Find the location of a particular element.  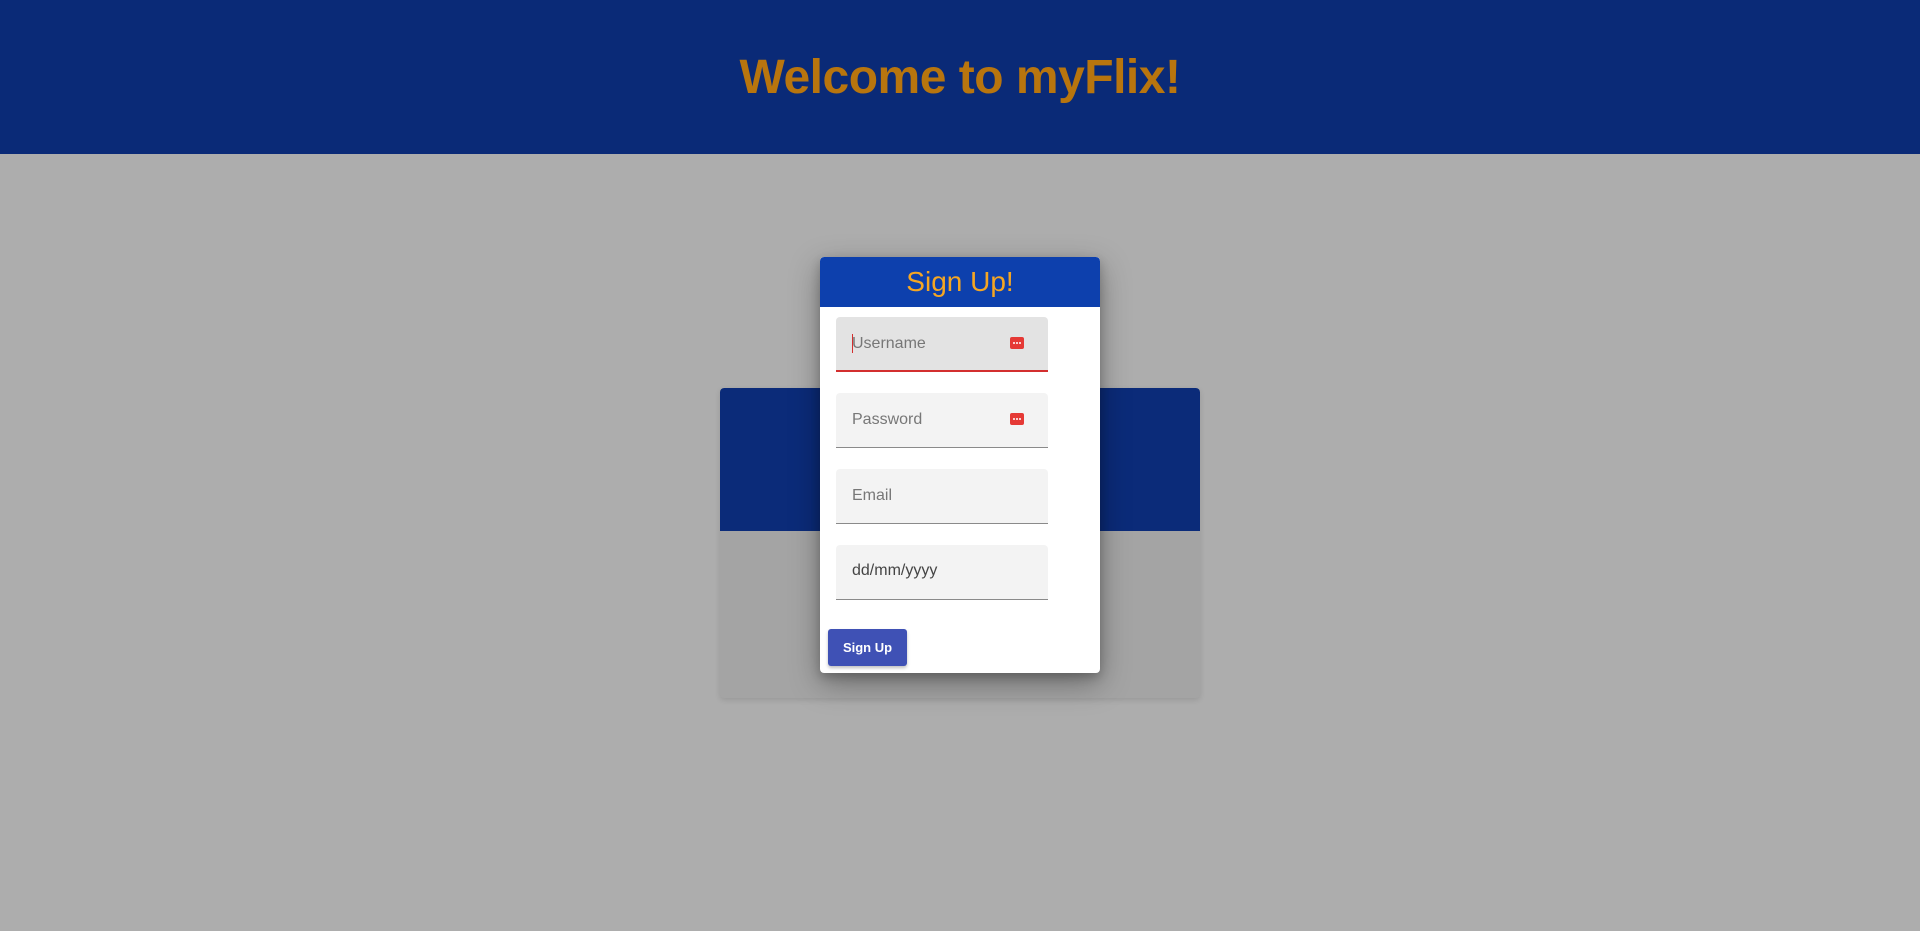

sign-up-button: Sign Up is located at coordinates (867, 647).